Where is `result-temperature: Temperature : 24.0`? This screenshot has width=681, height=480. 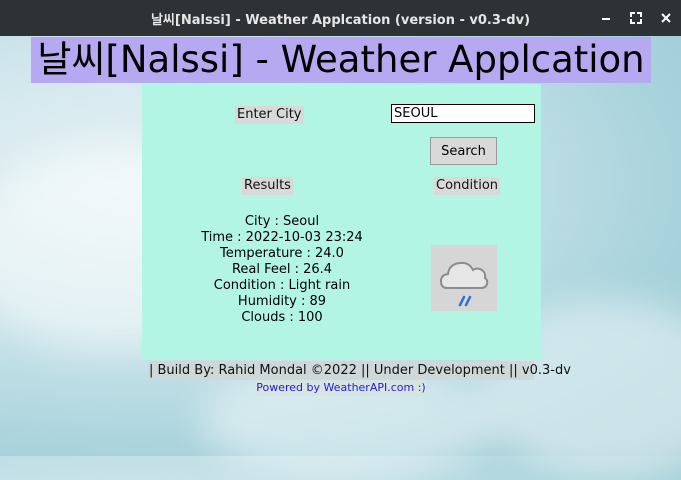
result-temperature: Temperature : 24.0 is located at coordinates (282, 253).